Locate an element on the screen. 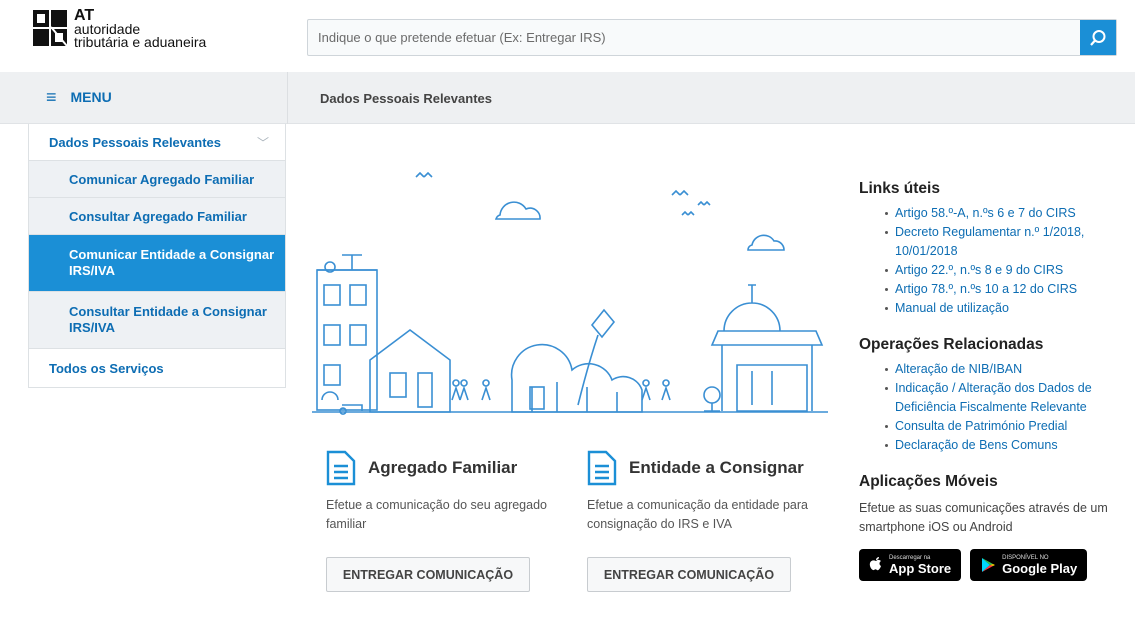  sidebar-item-dados-pessoais: Dados Pessoais Relevantes ﹀ is located at coordinates (157, 142).